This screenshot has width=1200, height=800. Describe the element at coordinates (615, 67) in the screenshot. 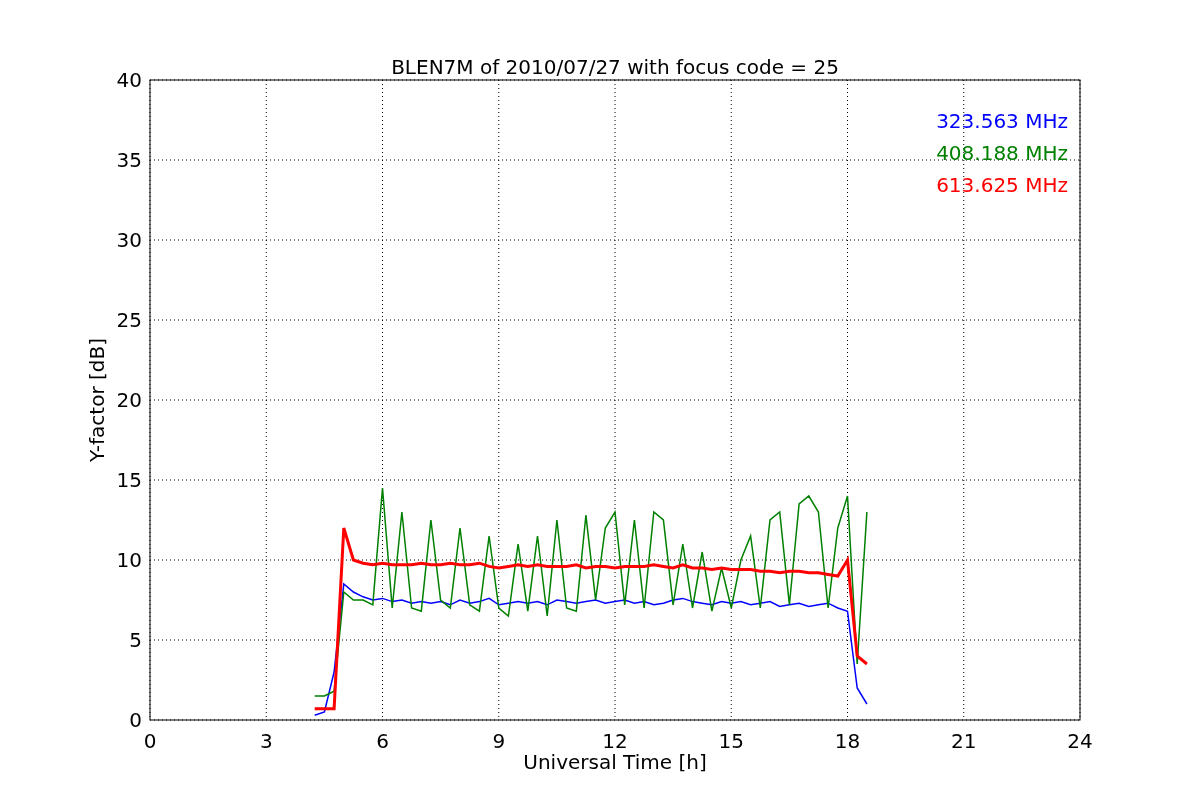

I see `chart-title: BLEN7M of 2010/07/27 with focus code = 25` at that location.